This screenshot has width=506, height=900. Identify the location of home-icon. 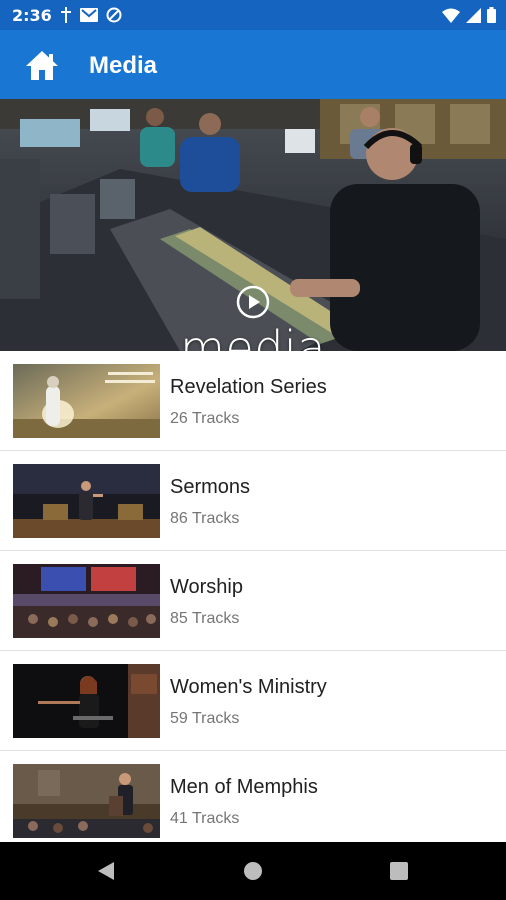
(42, 65).